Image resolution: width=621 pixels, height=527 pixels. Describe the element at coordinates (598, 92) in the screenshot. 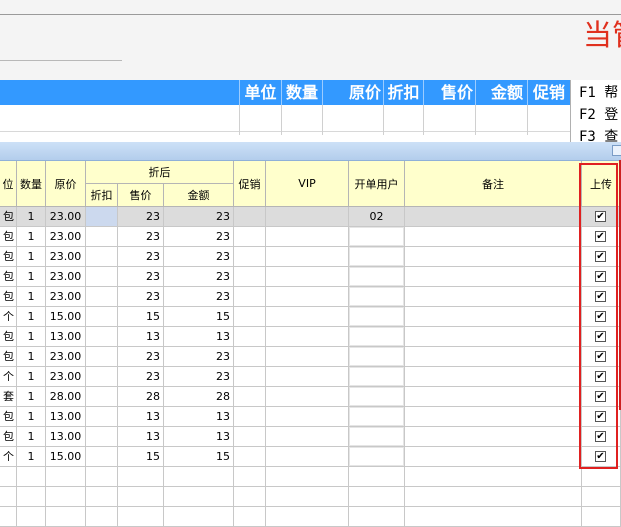

I see `fn-key-f1: F1 帮` at that location.